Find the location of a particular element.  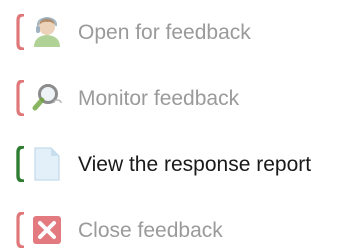

close-box-icon is located at coordinates (47, 230).